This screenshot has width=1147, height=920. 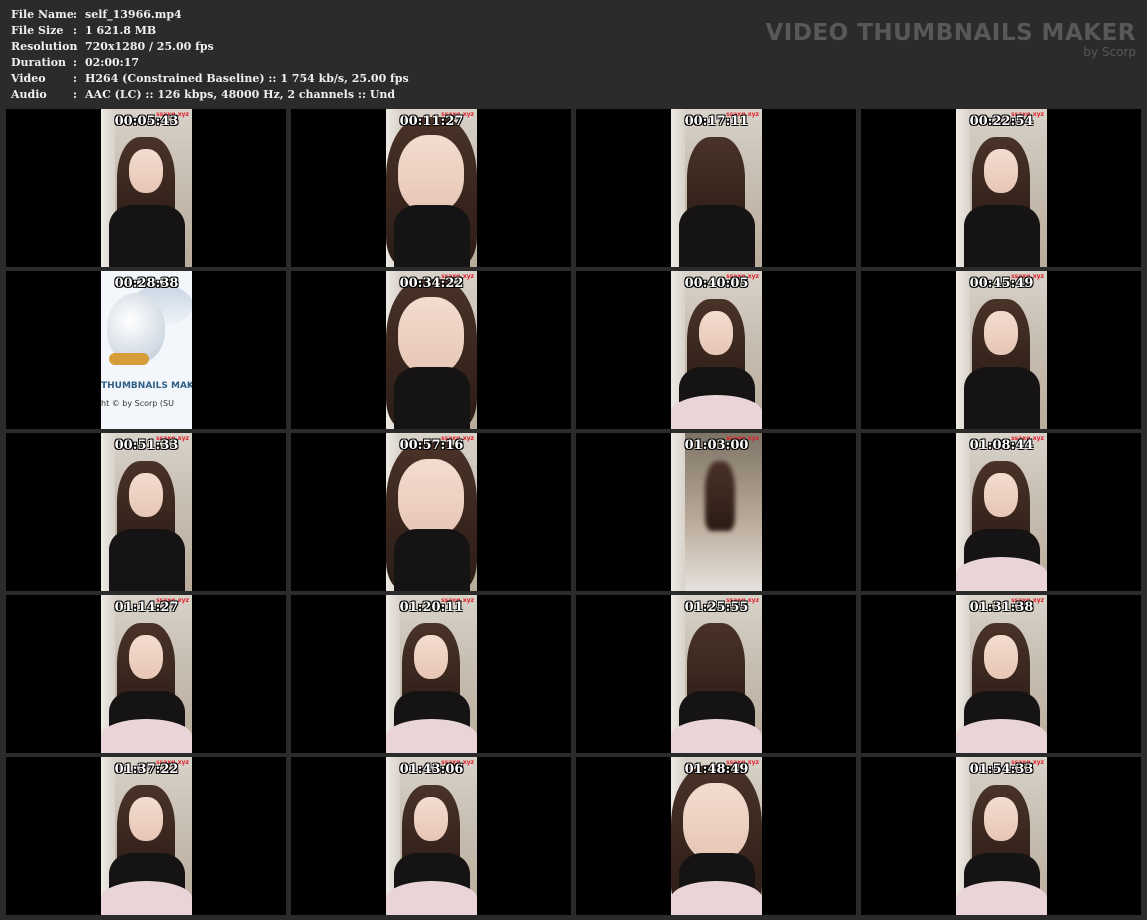 I want to click on thumbnail: ssaxg.xyz 00:05:43, so click(x=146, y=188).